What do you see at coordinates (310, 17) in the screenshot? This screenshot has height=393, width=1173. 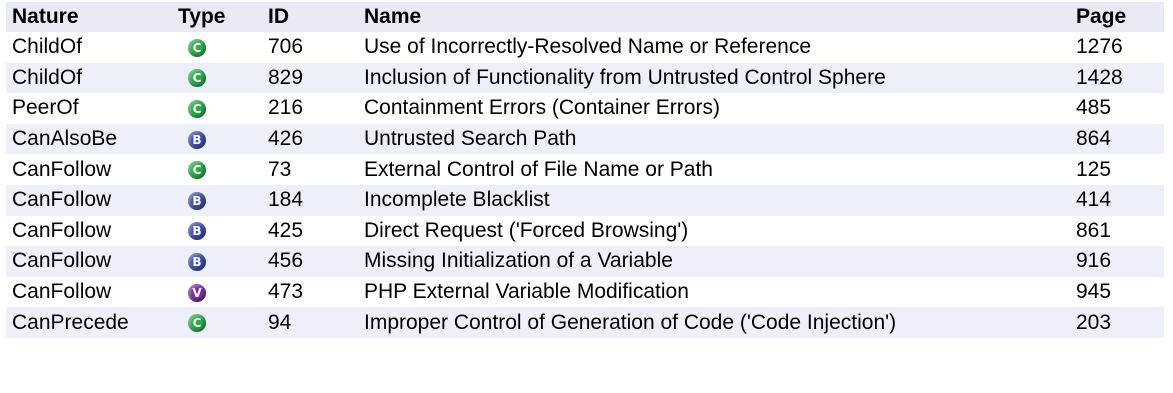 I see `header-id: ID` at bounding box center [310, 17].